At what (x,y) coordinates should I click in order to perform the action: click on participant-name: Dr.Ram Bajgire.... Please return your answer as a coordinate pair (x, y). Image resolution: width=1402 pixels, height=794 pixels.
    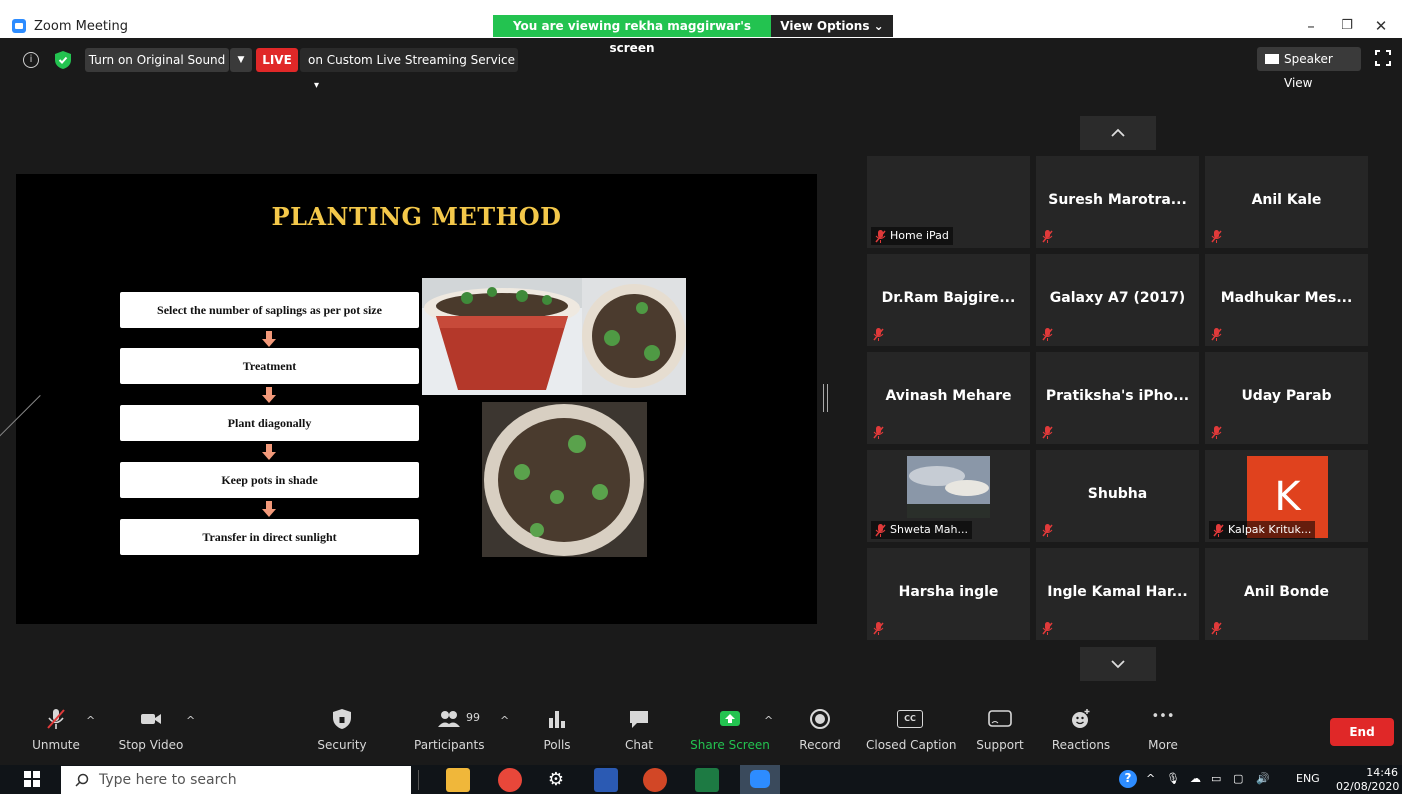
    Looking at the image, I should click on (948, 298).